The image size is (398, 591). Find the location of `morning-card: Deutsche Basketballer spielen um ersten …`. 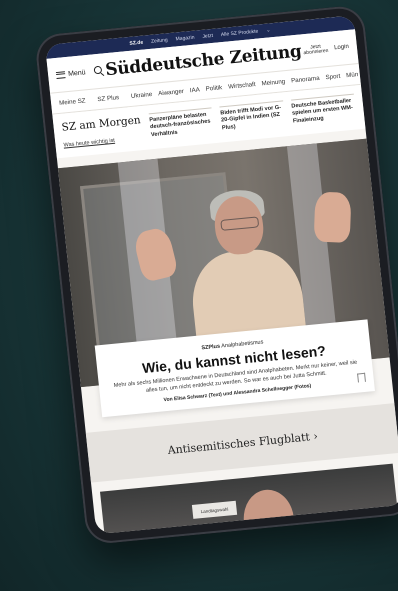

morning-card: Deutsche Basketballer spielen um ersten … is located at coordinates (323, 111).